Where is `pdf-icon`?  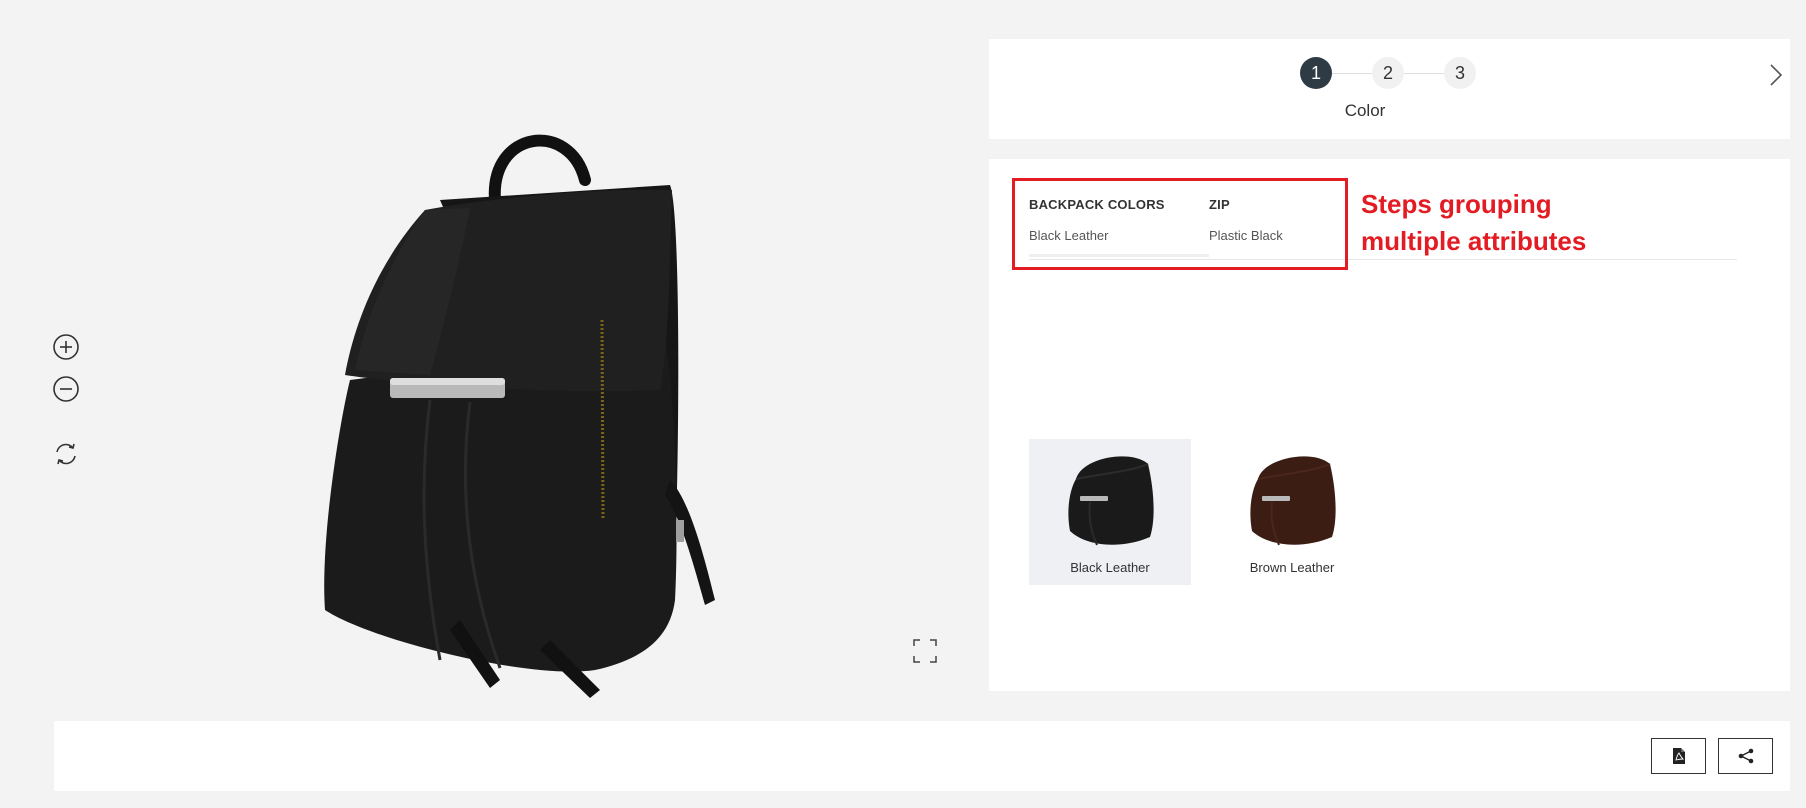
pdf-icon is located at coordinates (1678, 756).